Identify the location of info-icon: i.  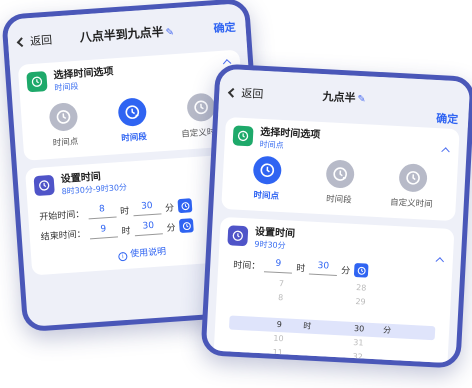
(123, 256).